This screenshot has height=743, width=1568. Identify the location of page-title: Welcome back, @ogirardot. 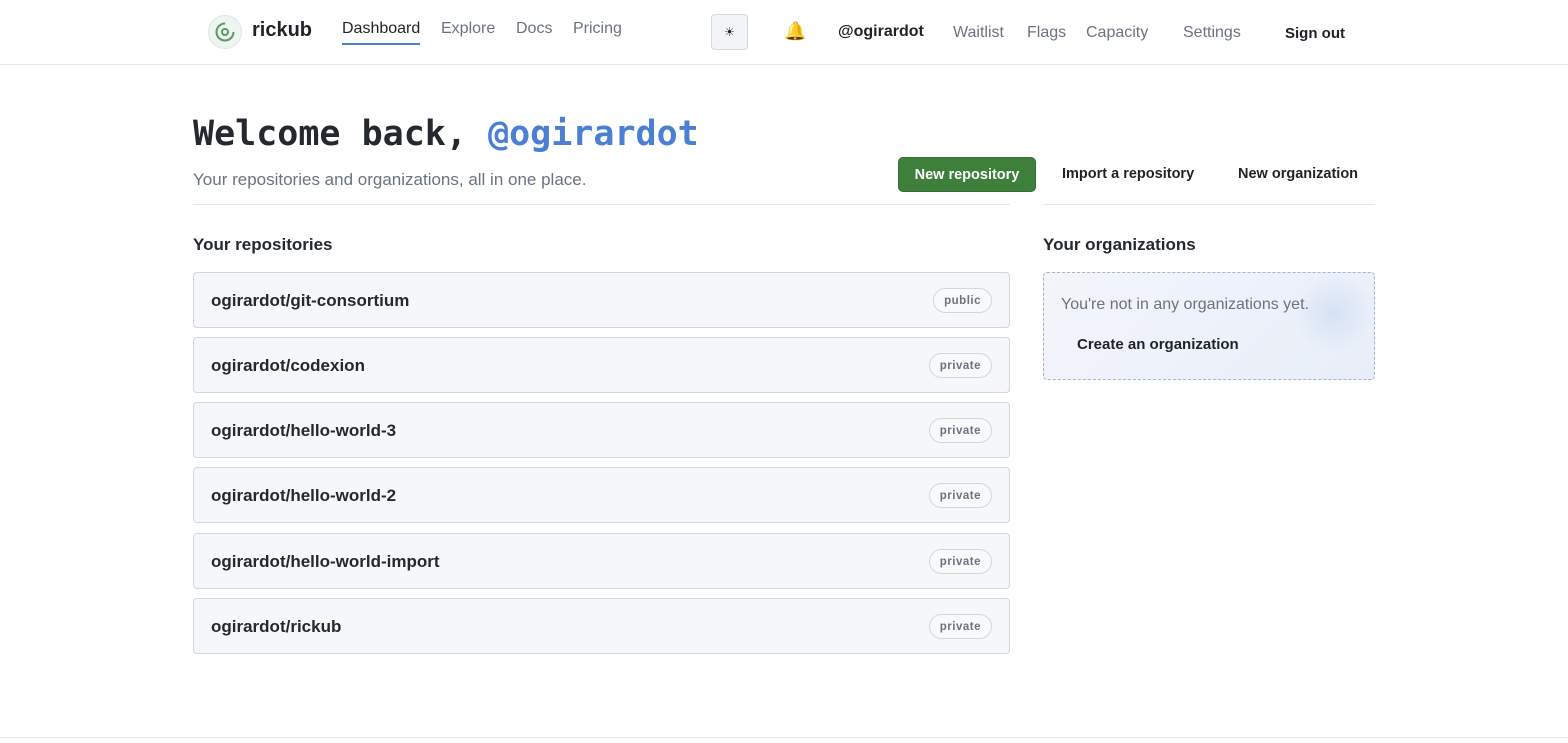
(446, 134).